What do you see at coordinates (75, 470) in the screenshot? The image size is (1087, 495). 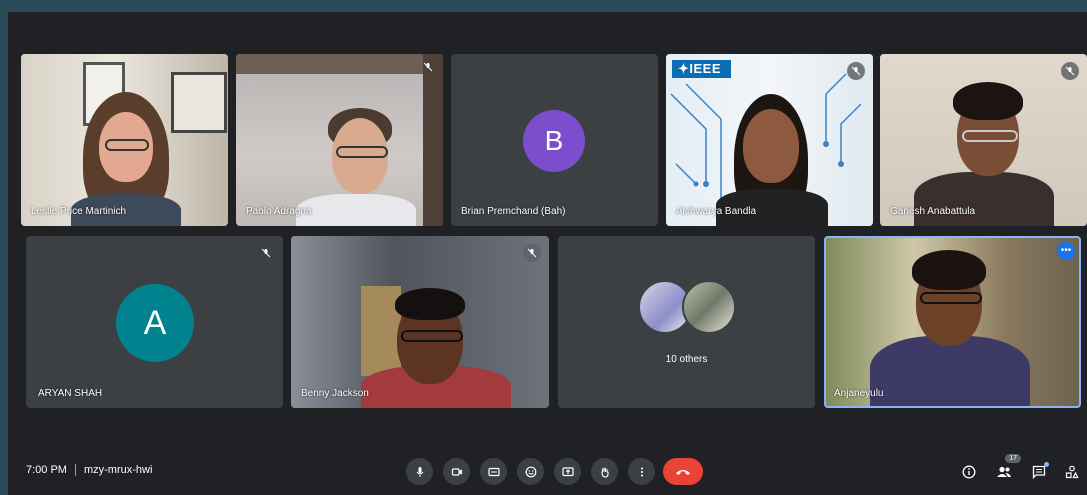 I see `divider` at bounding box center [75, 470].